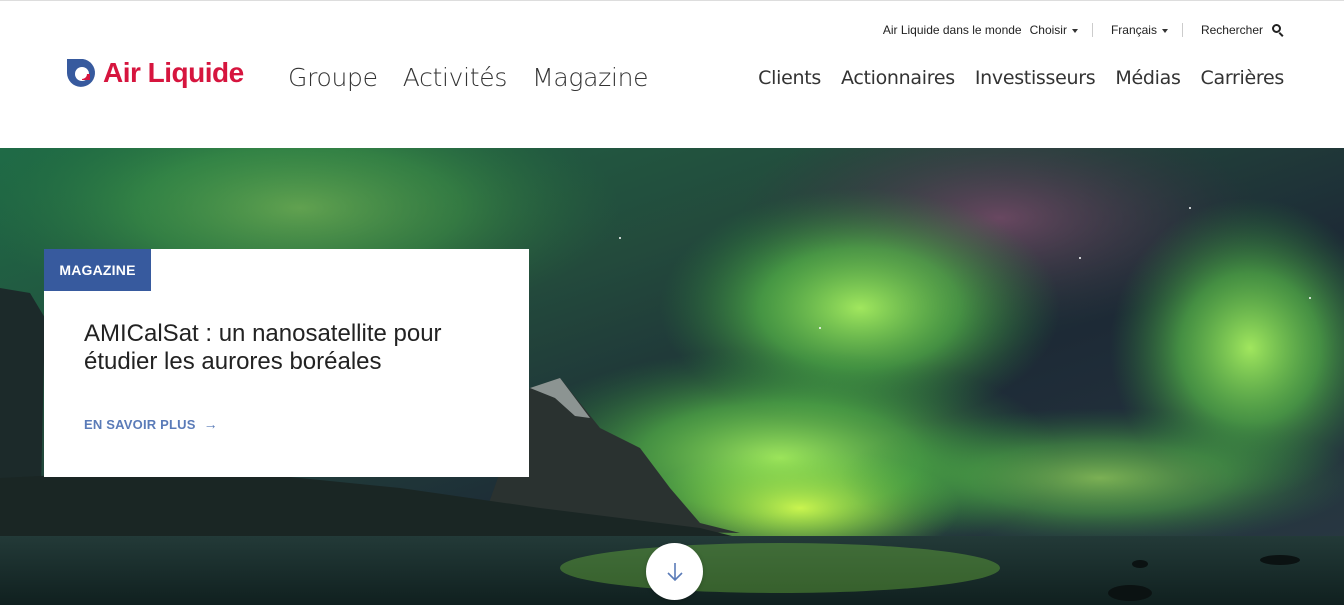 Image resolution: width=1344 pixels, height=605 pixels. I want to click on brand-name: Air Liquide, so click(173, 72).